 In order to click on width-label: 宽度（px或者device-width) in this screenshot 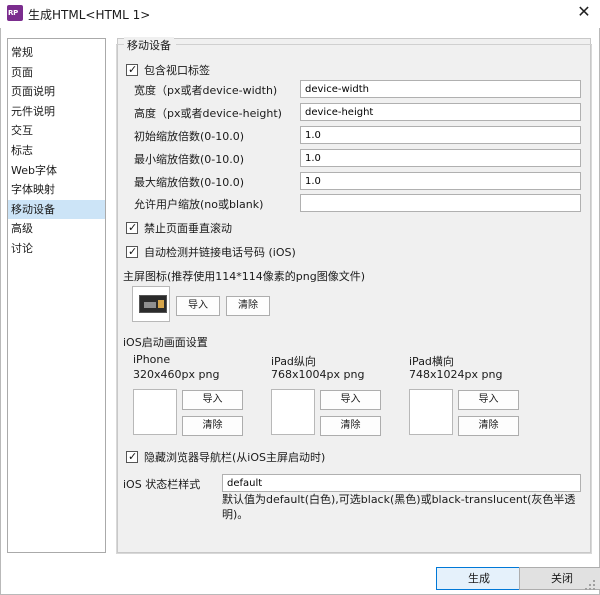, I will do `click(206, 90)`.